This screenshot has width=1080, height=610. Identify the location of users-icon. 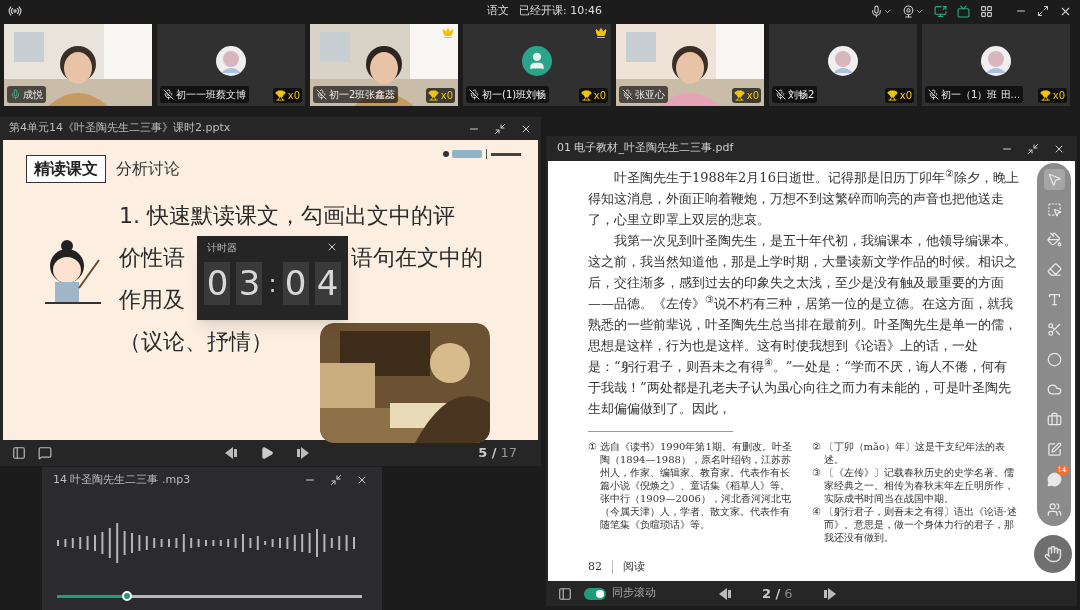
(1054, 509).